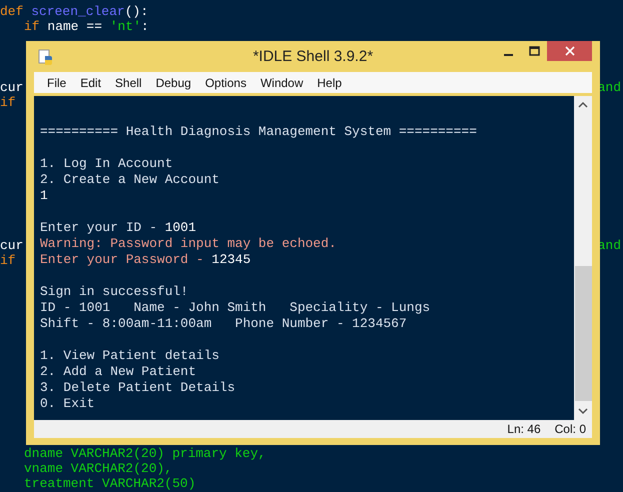  I want to click on shell-line: Shift - 8:00am-11:00am Phone Number - 1234567, so click(224, 324).